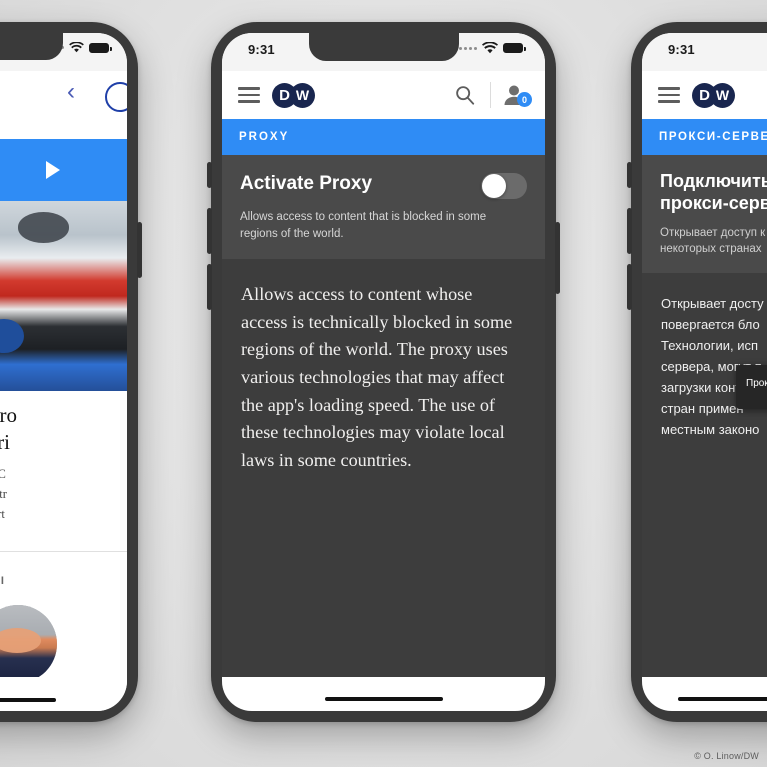 This screenshot has width=767, height=767. I want to click on section-banner-label: PROXY, so click(264, 137).